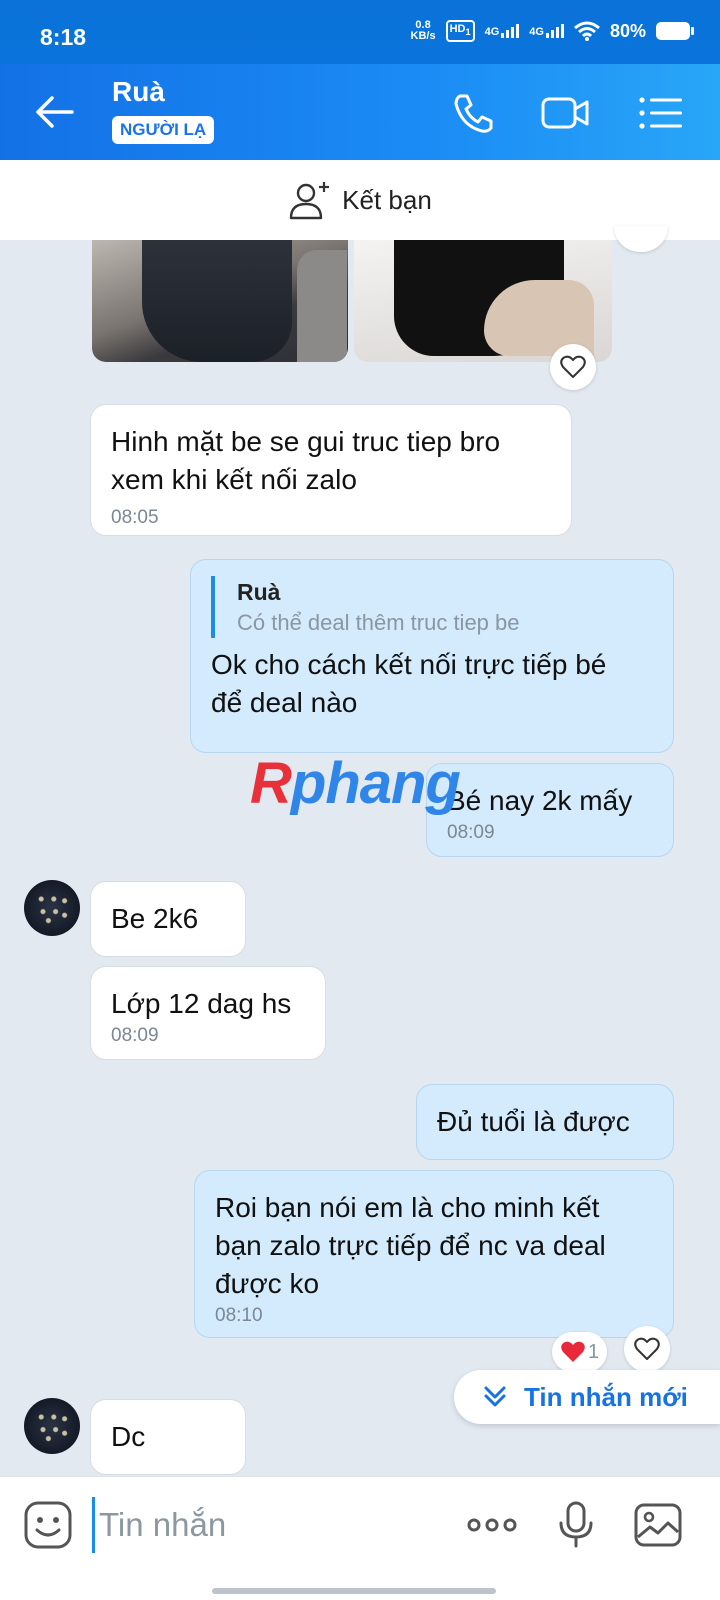 The image size is (720, 1600). I want to click on home-indicator, so click(354, 1591).